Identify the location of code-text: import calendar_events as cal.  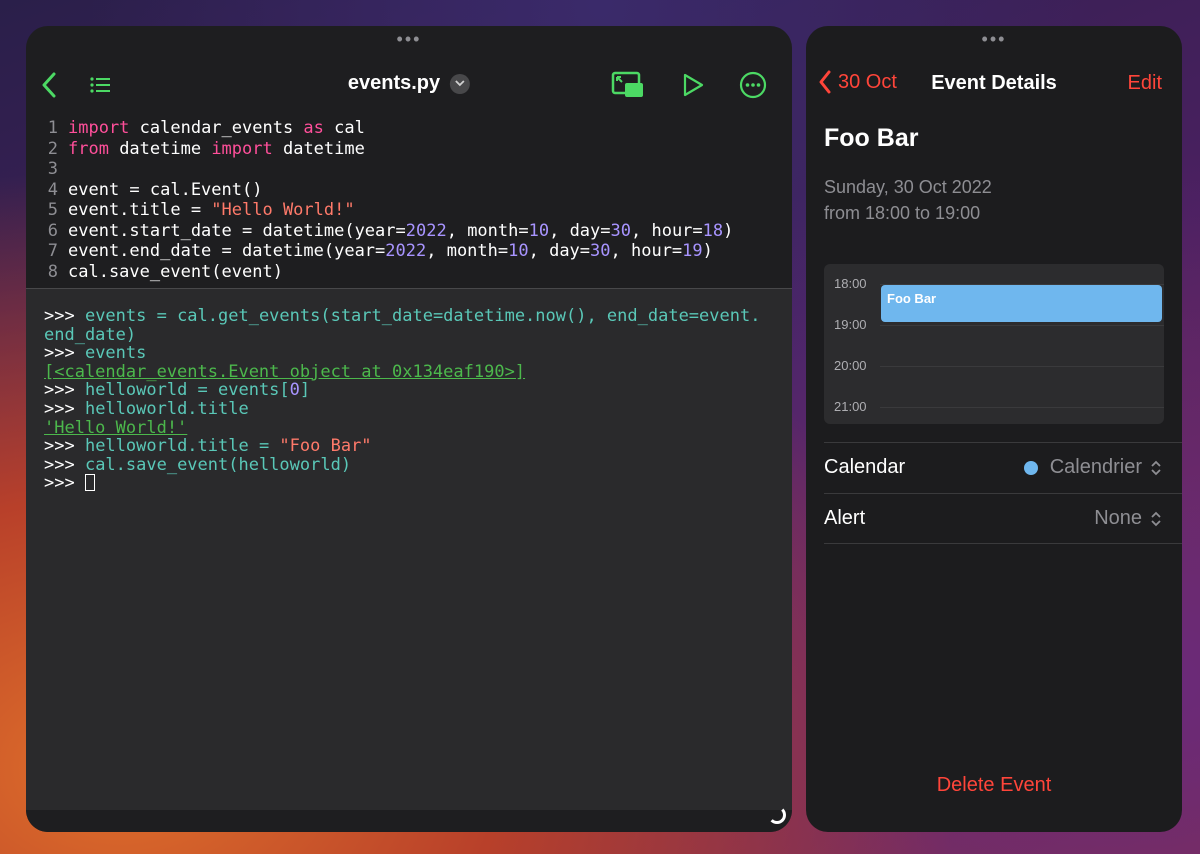
(216, 128).